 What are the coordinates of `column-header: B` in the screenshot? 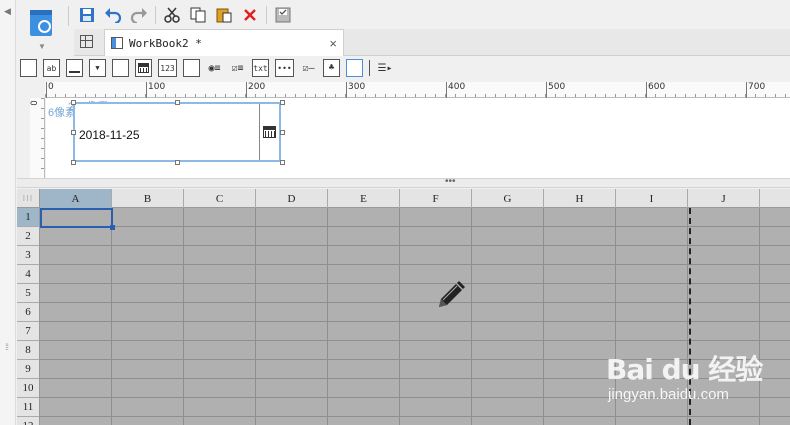 It's located at (148, 198).